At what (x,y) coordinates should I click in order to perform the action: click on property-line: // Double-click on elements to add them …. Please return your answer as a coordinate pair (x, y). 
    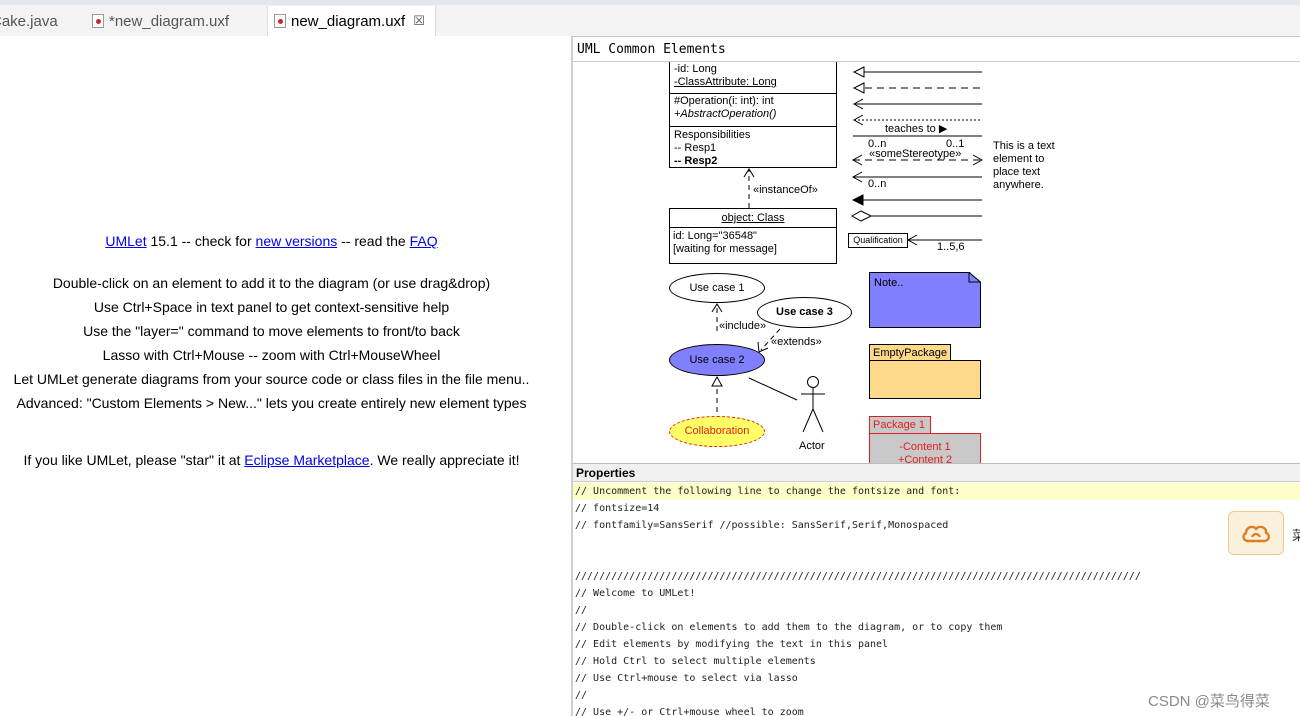
    Looking at the image, I should click on (936, 627).